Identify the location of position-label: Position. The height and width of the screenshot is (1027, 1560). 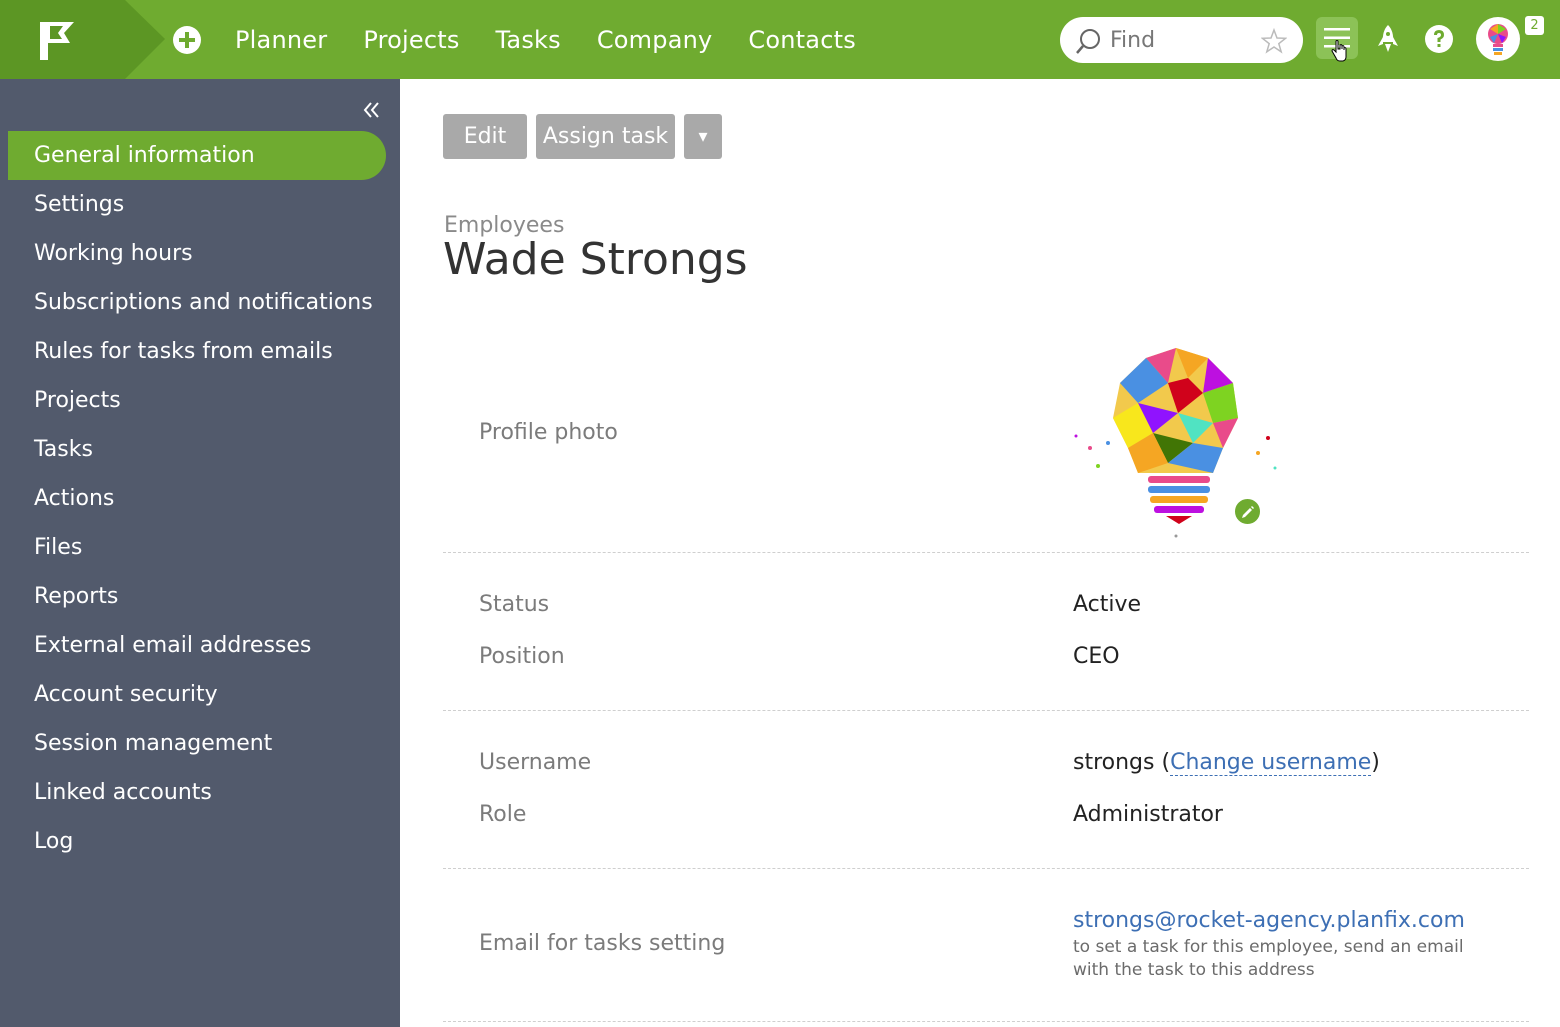
(522, 656).